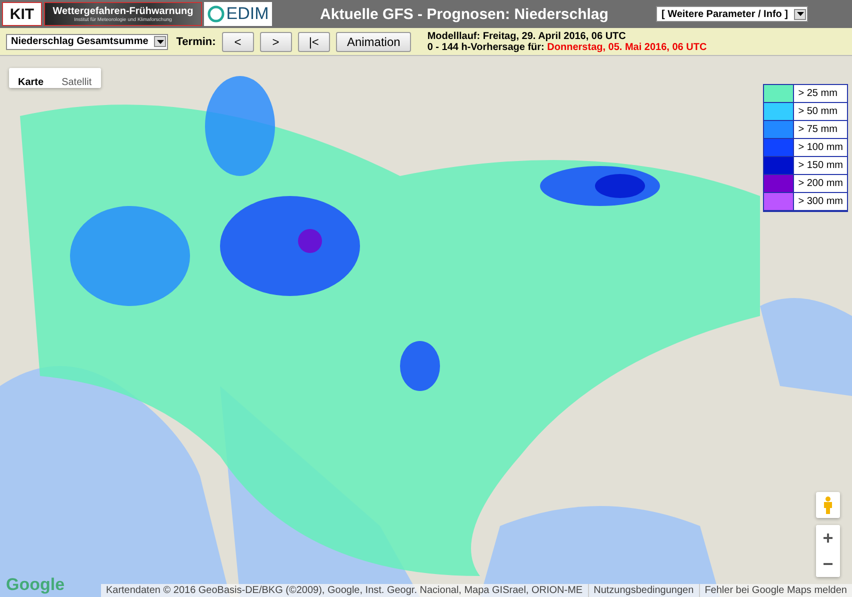  What do you see at coordinates (820, 184) in the screenshot?
I see `legend-label: > 200 mm` at bounding box center [820, 184].